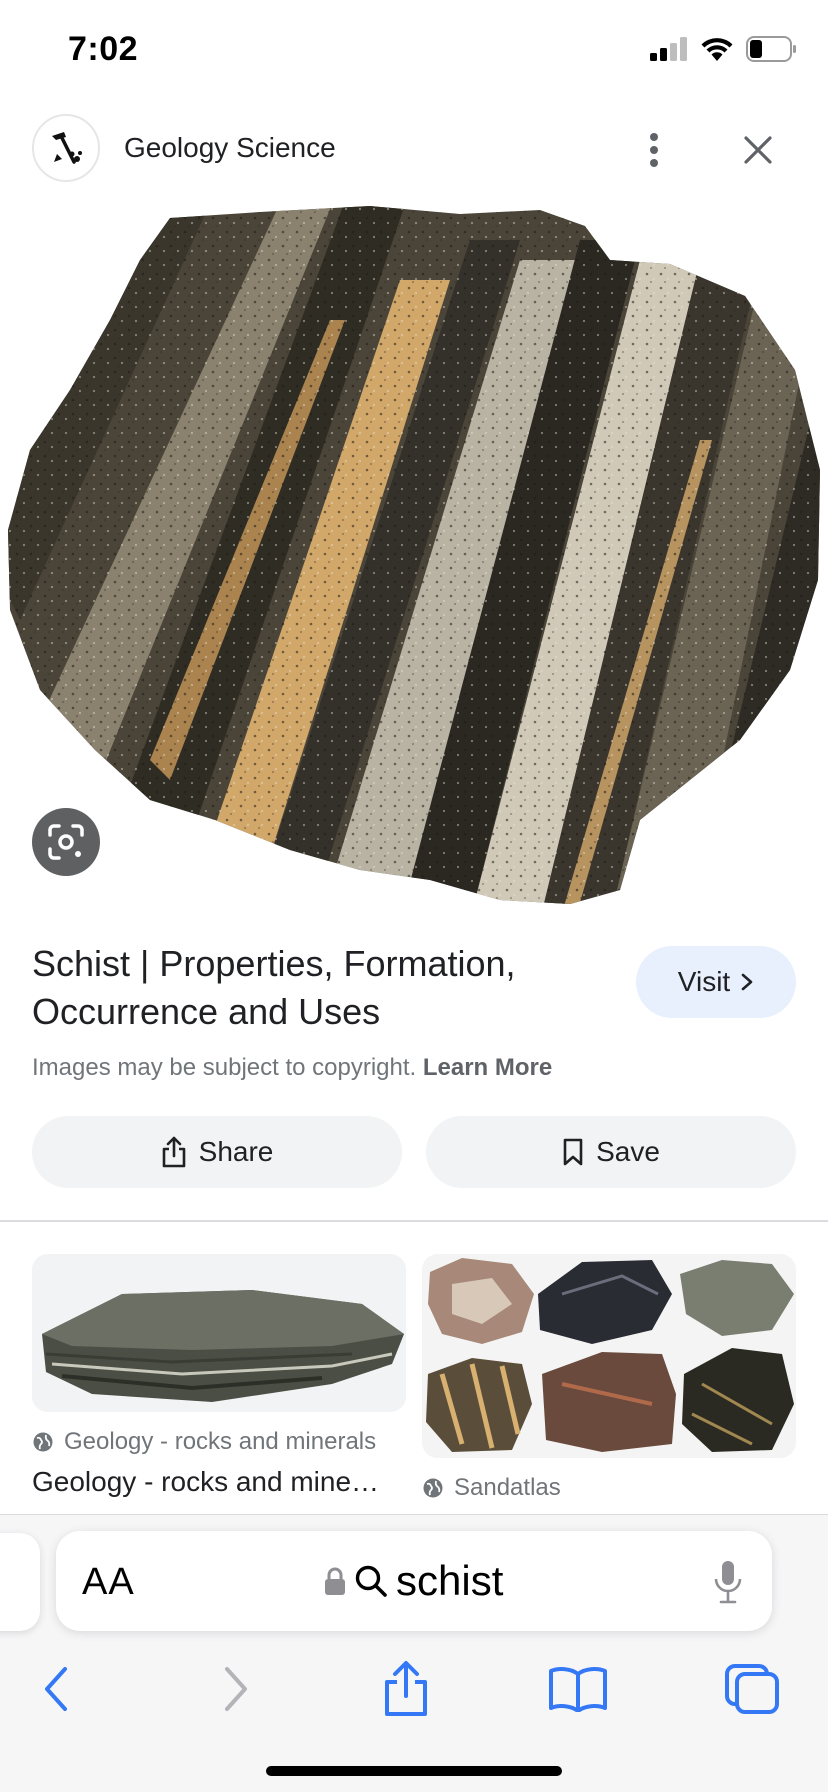  I want to click on google-lens-button, so click(66, 842).